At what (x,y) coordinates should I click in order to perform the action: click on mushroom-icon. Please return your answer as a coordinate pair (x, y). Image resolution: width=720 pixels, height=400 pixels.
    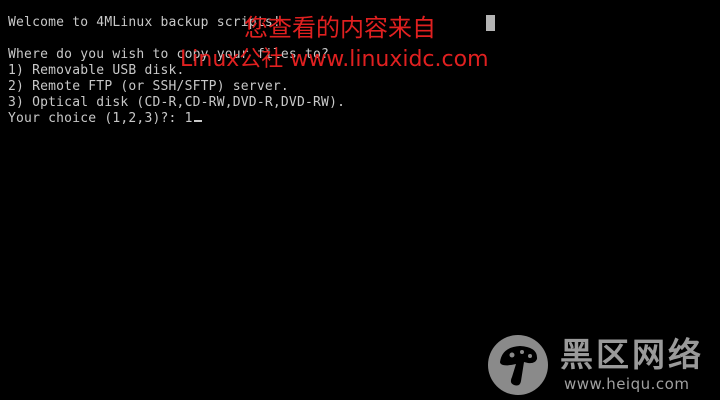
    Looking at the image, I should click on (519, 366).